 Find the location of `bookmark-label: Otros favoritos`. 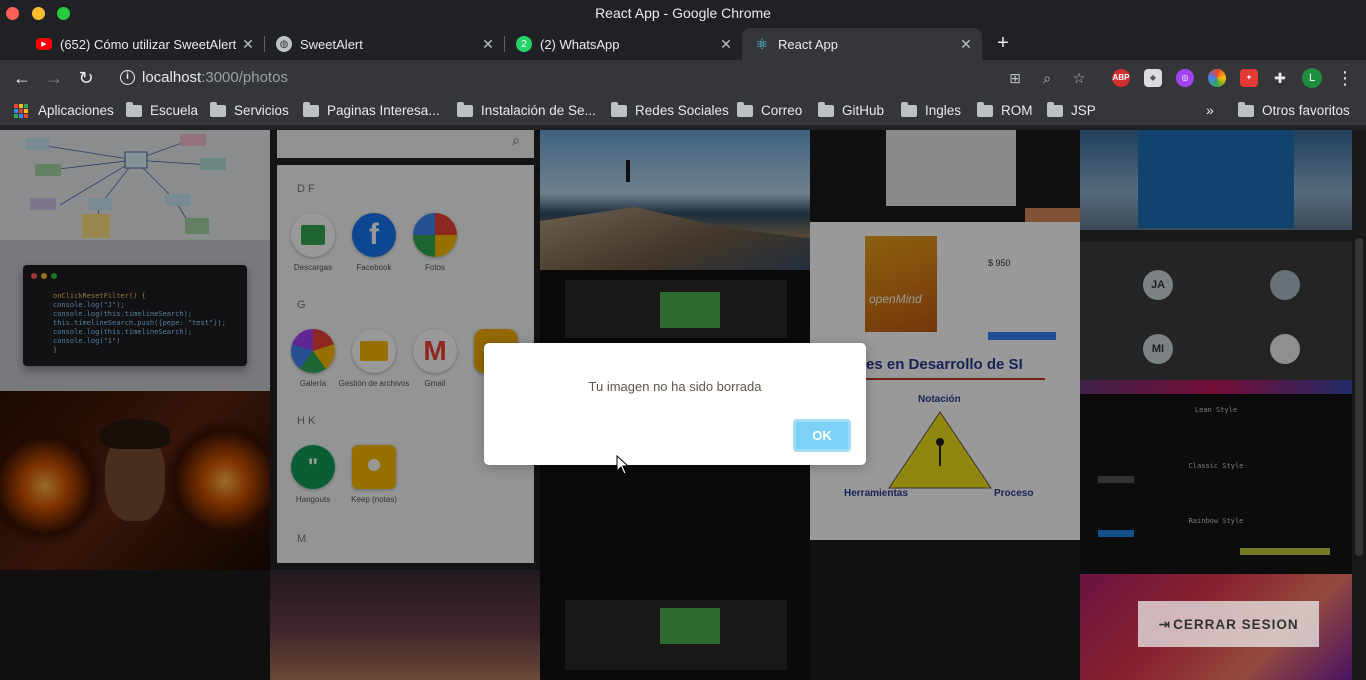

bookmark-label: Otros favoritos is located at coordinates (1306, 110).